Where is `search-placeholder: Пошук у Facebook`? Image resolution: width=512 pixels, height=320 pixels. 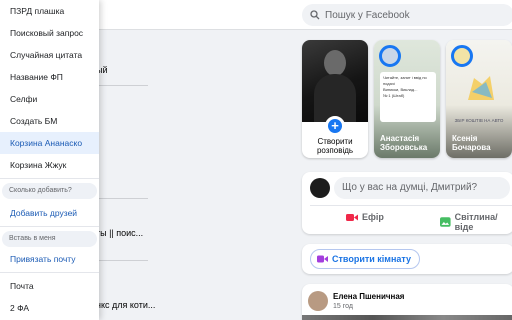
search-placeholder: Пошук у Facebook is located at coordinates (367, 15).